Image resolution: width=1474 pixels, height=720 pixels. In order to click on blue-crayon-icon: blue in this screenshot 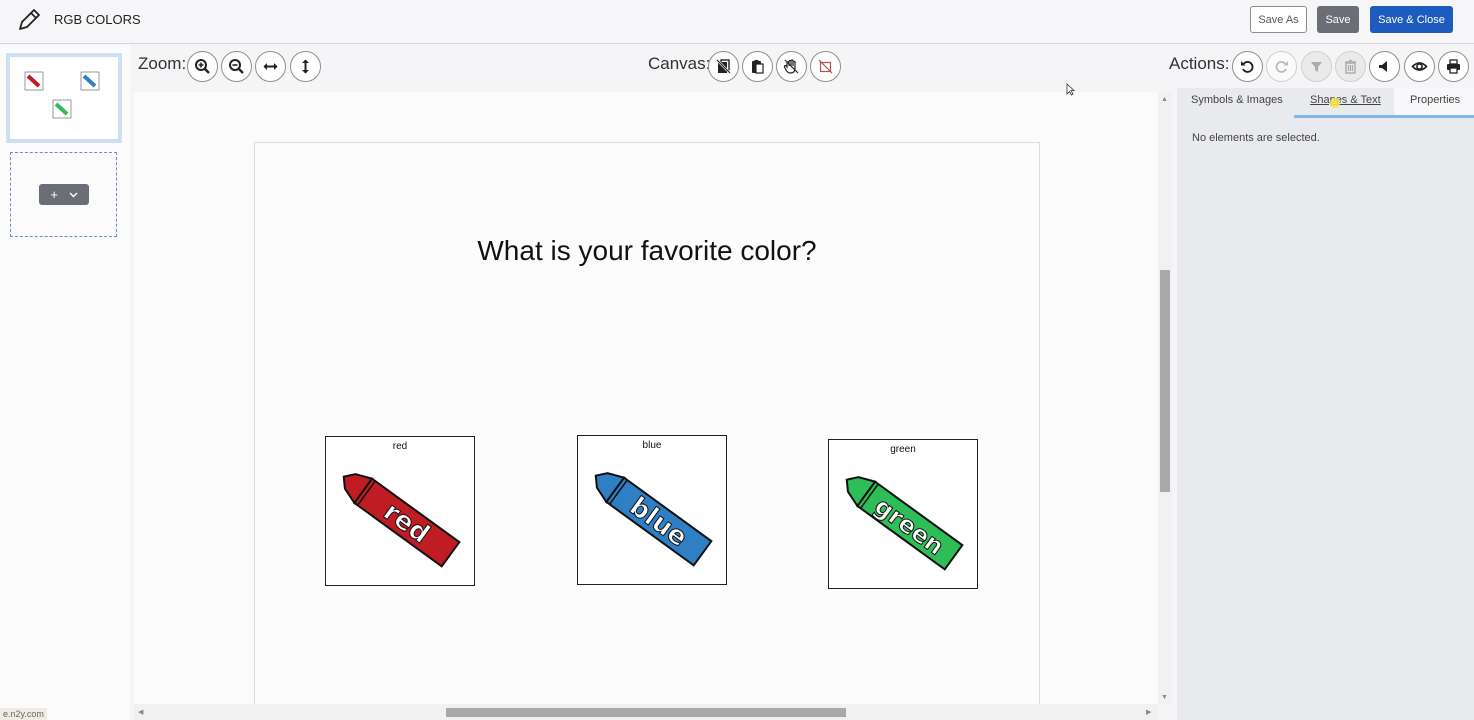, I will do `click(653, 519)`.